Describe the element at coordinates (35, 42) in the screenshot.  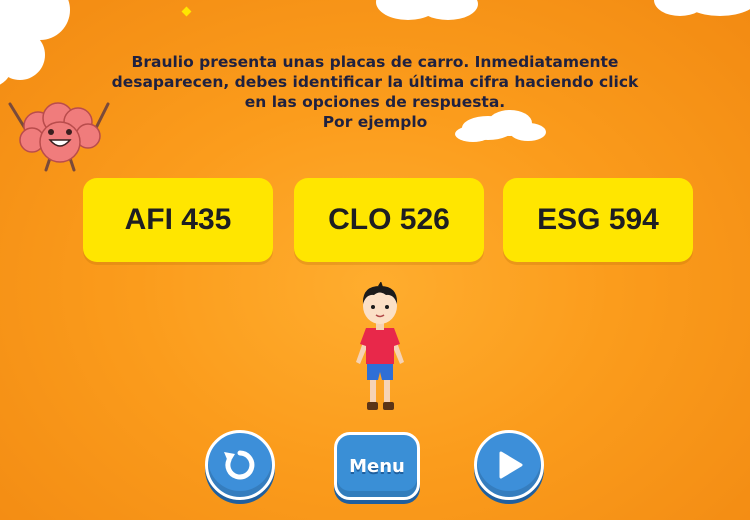
I see `cloud-top-left` at that location.